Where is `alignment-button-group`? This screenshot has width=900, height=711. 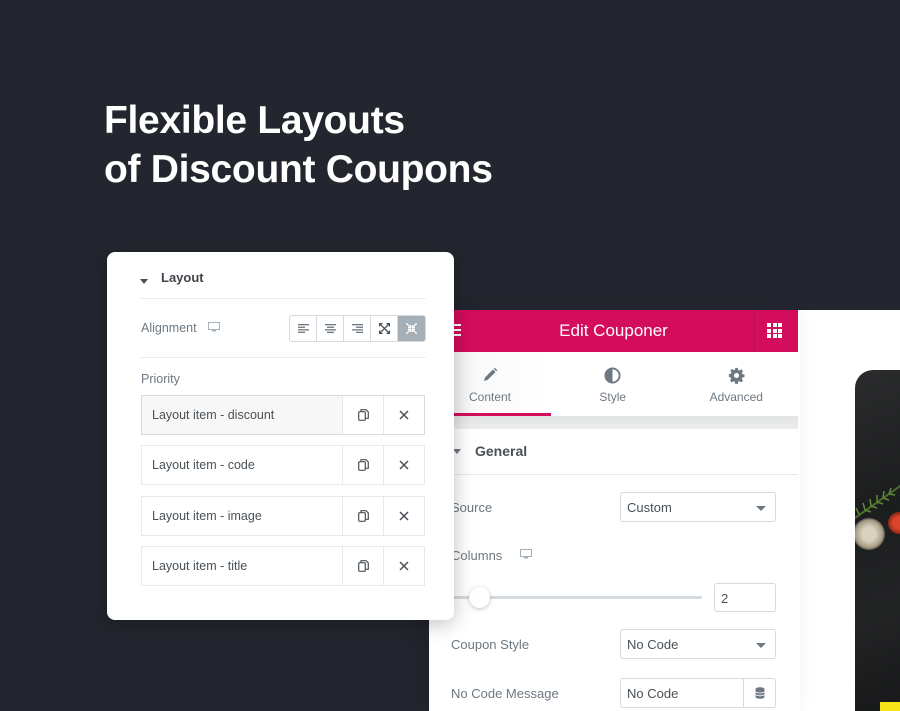 alignment-button-group is located at coordinates (357, 328).